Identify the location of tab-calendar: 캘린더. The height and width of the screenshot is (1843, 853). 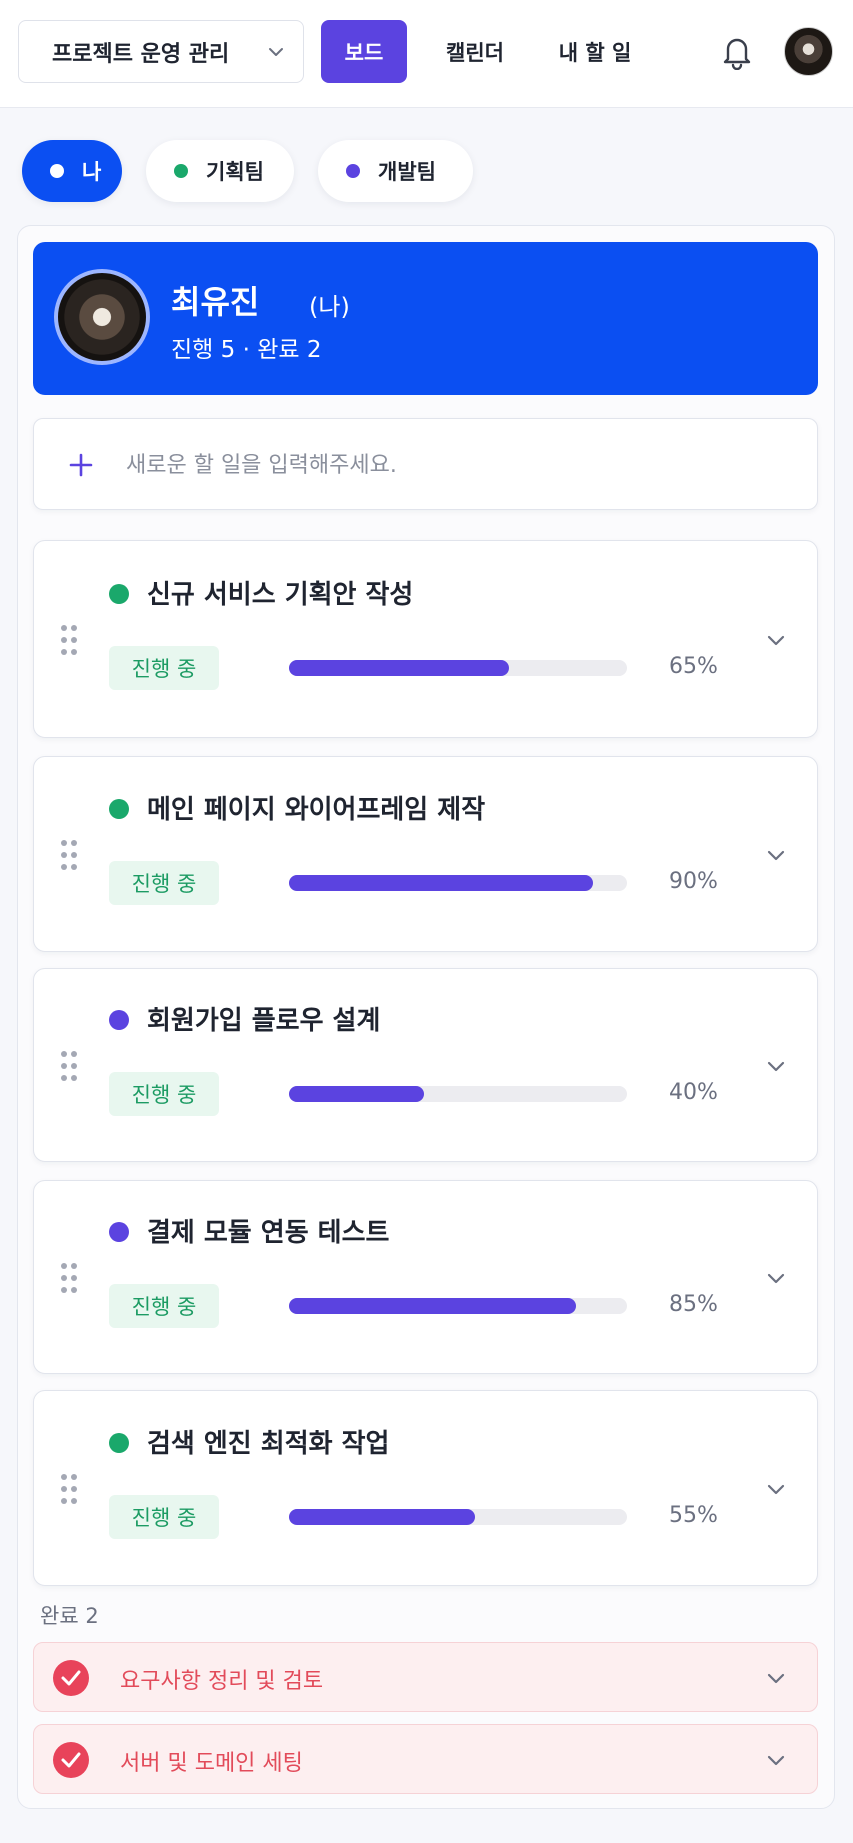
(475, 51).